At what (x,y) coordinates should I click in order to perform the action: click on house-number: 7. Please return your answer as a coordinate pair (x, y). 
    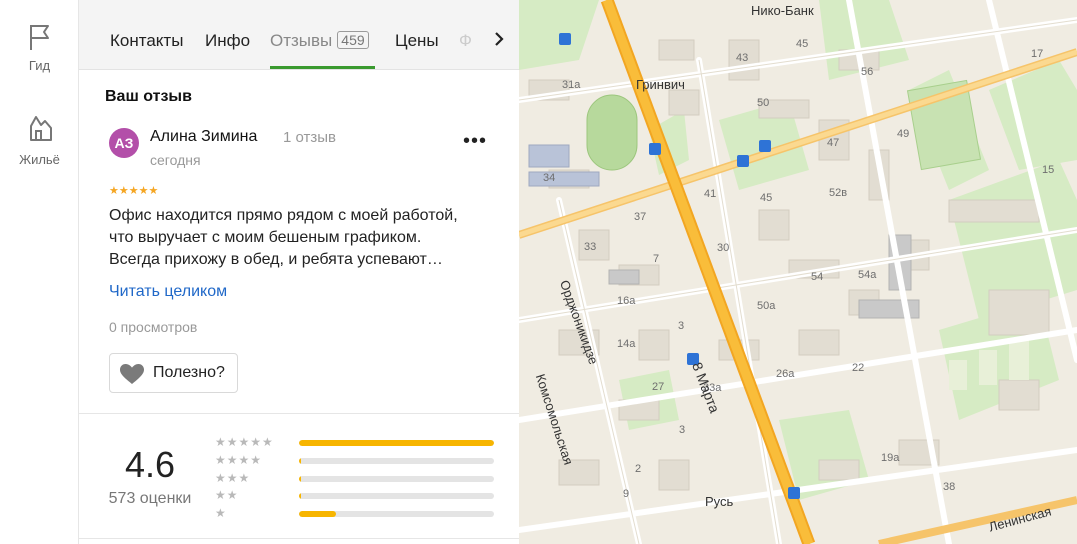
    Looking at the image, I should click on (656, 259).